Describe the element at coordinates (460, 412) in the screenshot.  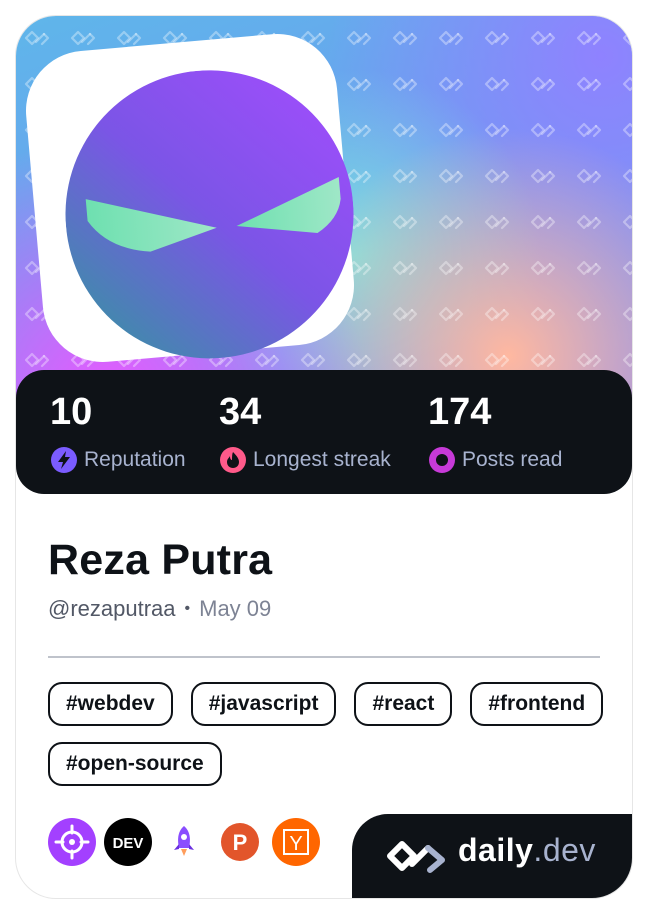
I see `posts-read-value: 174` at that location.